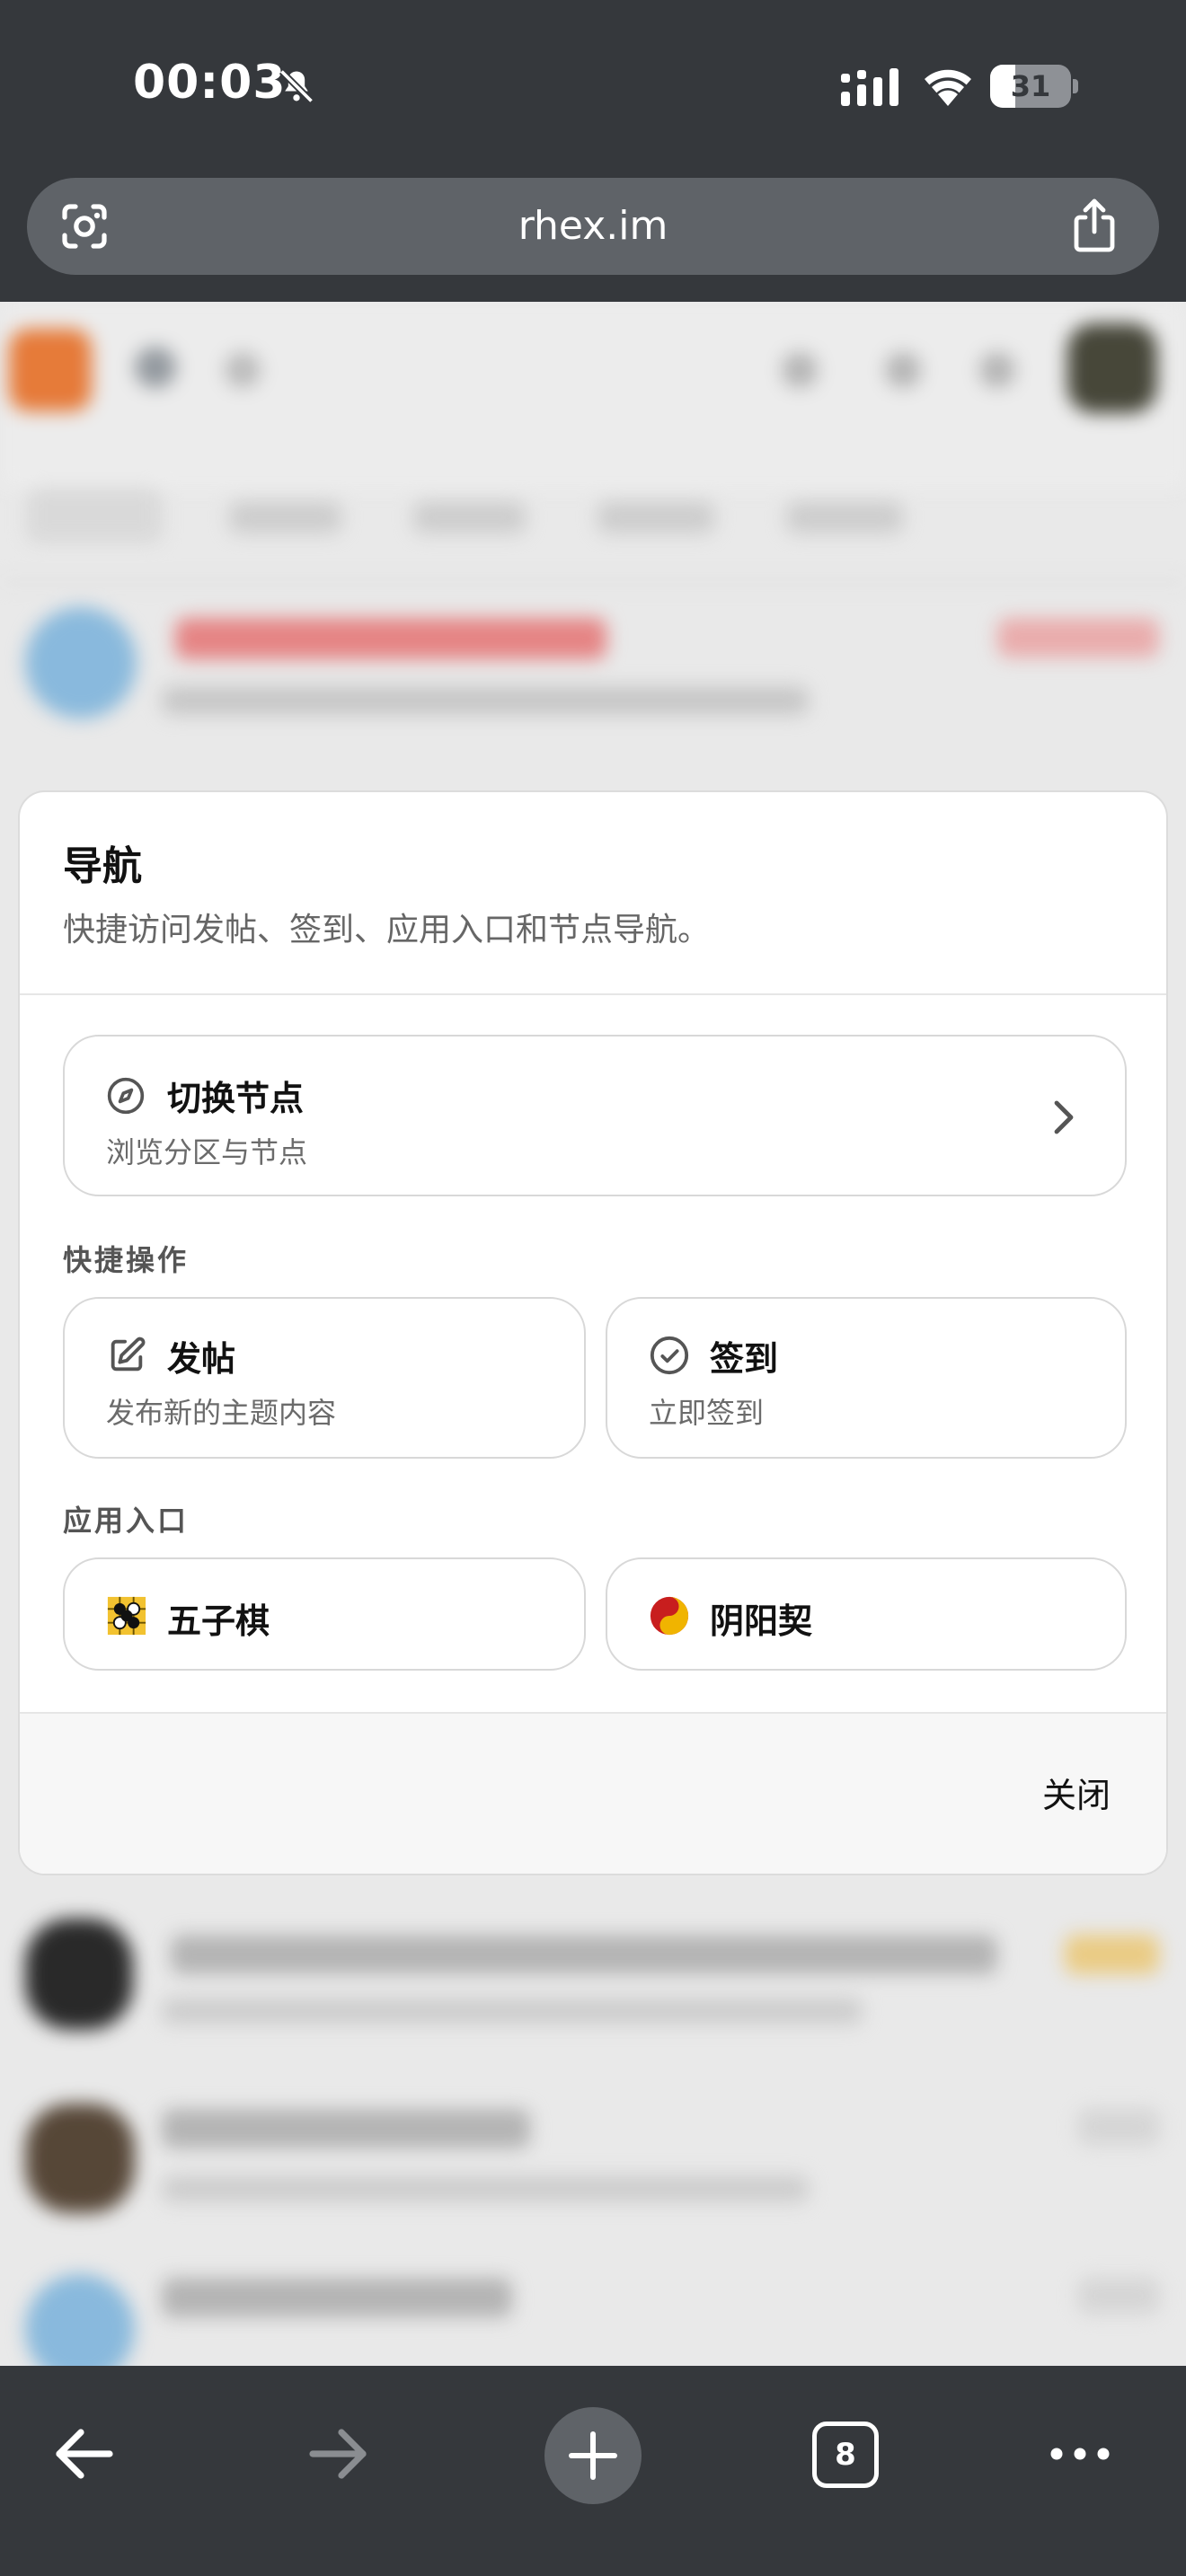 This screenshot has width=1186, height=2576. I want to click on apps-heading: 应用入口, so click(126, 1521).